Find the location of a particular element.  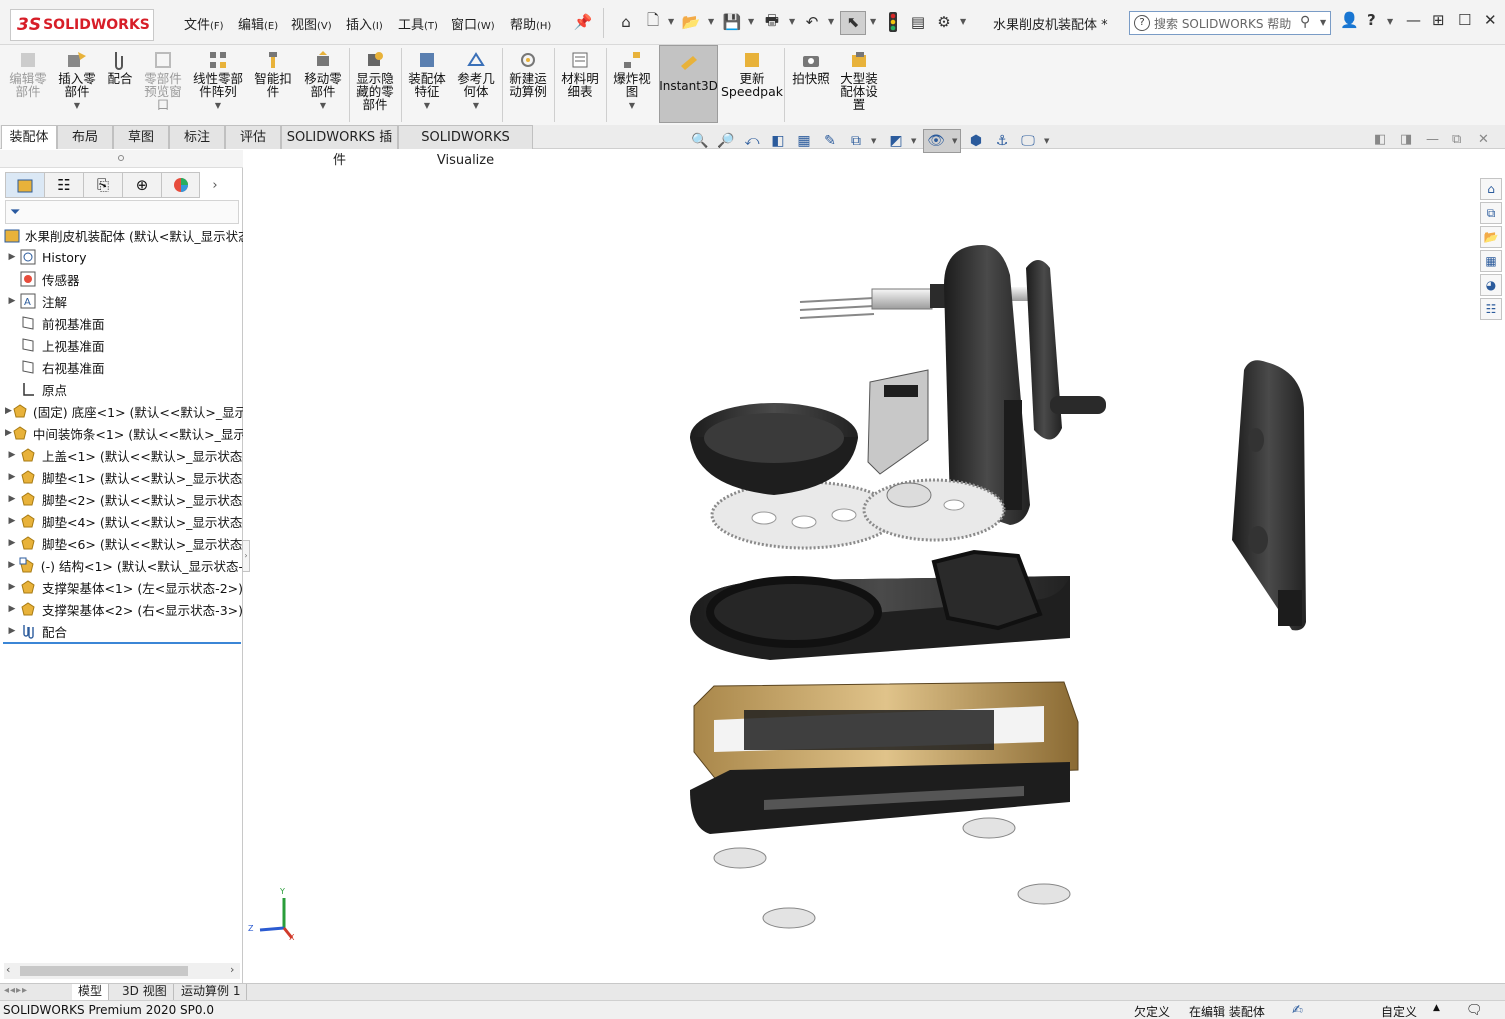

configuration-manager-tab-icon: ⎘ is located at coordinates (102, 185).